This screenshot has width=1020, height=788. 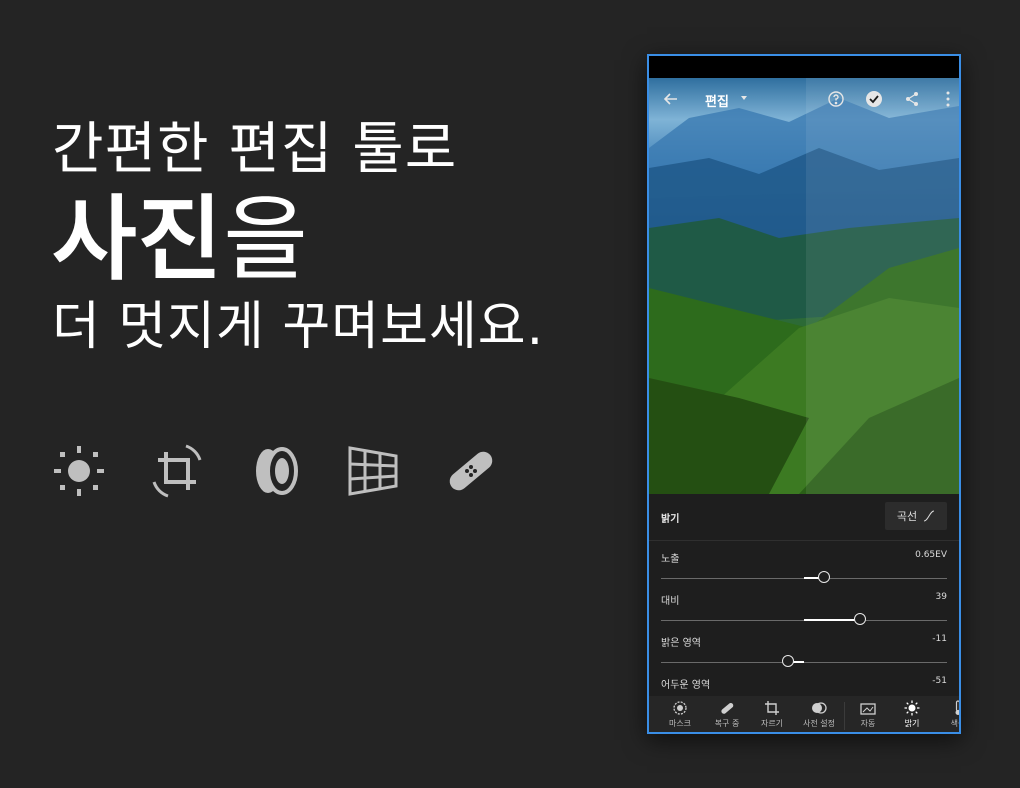 I want to click on slider-value: 39, so click(x=941, y=597).